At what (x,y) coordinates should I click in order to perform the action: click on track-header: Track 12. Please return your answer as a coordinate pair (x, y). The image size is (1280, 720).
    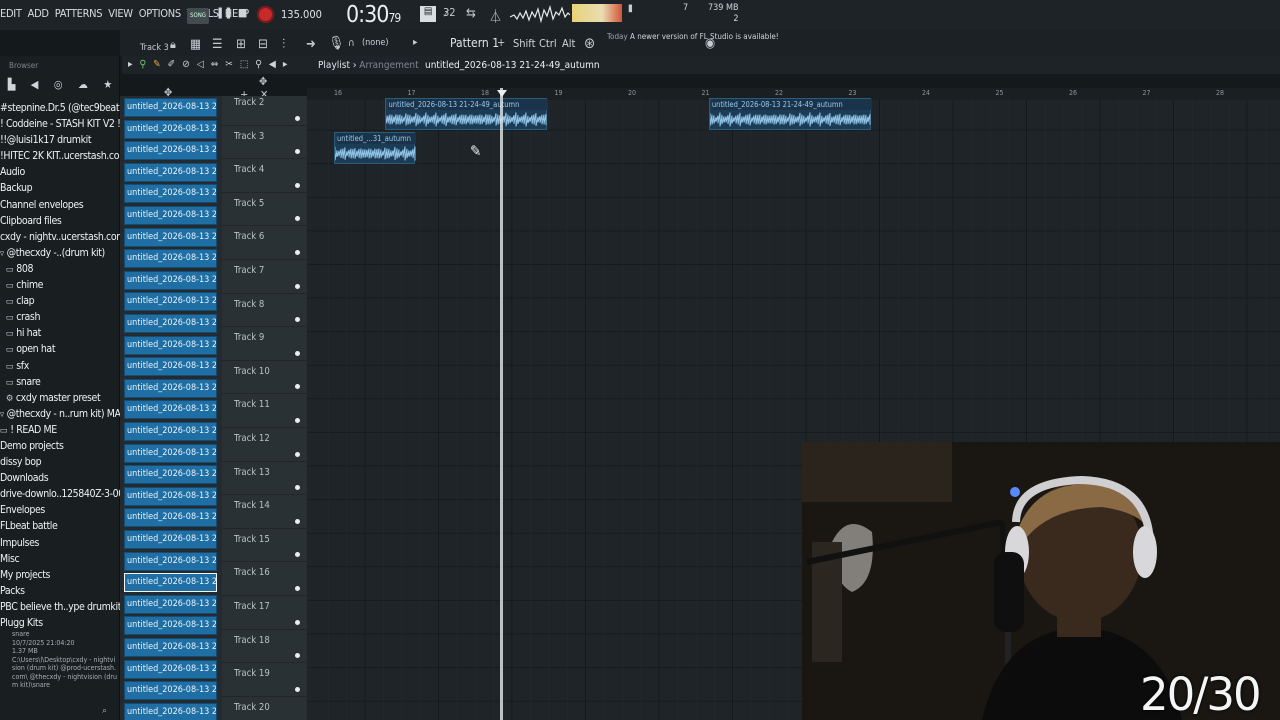
    Looking at the image, I should click on (264, 445).